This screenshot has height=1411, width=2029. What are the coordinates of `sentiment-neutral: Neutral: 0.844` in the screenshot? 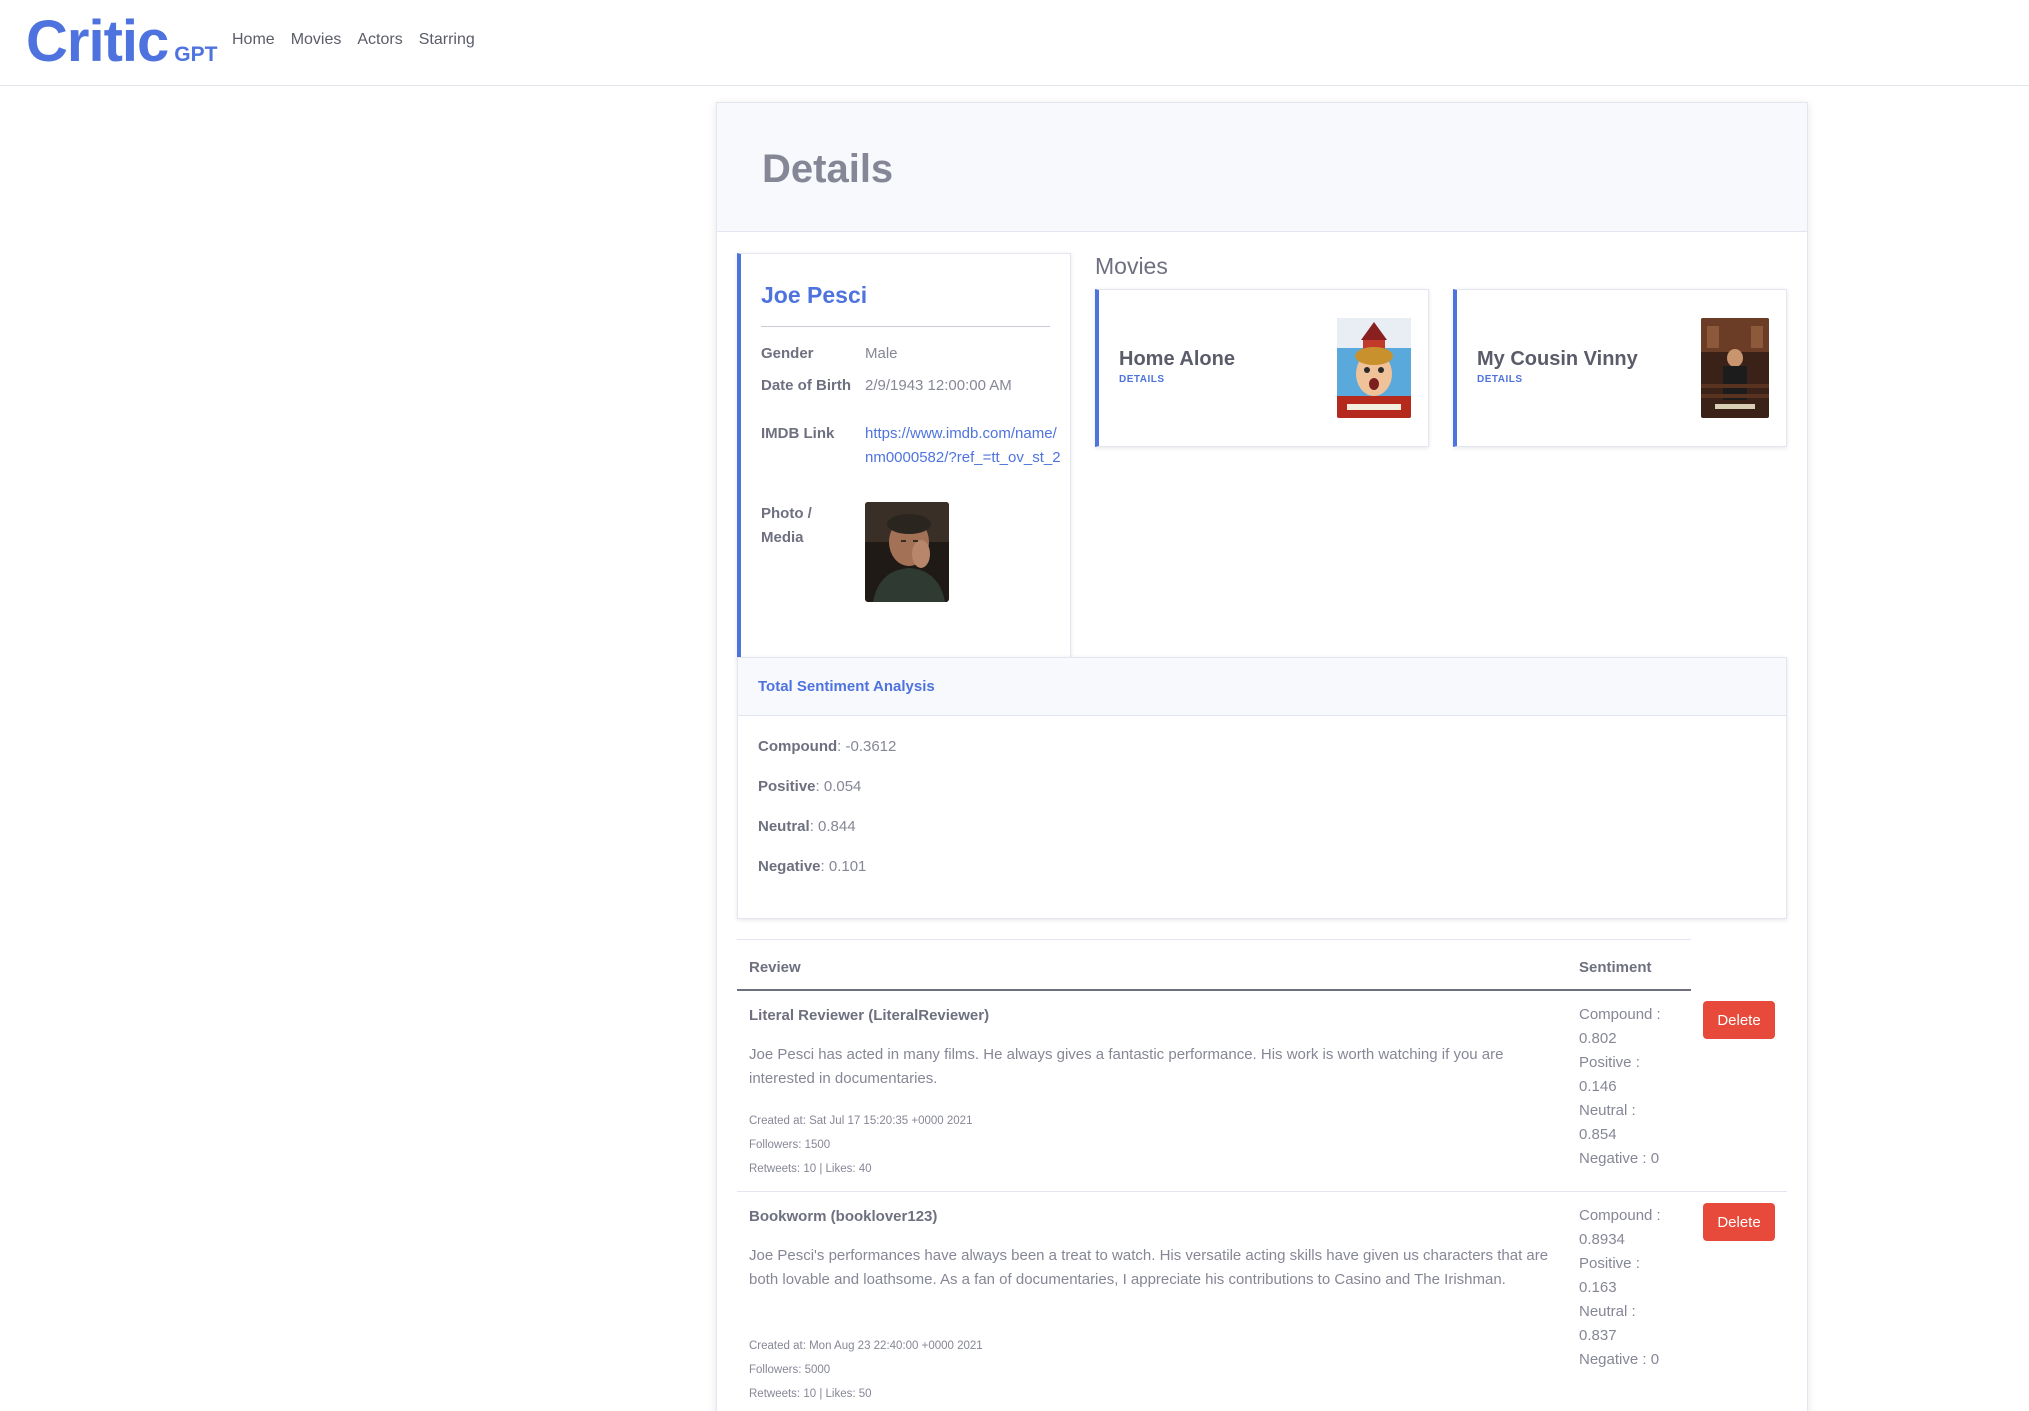 It's located at (807, 826).